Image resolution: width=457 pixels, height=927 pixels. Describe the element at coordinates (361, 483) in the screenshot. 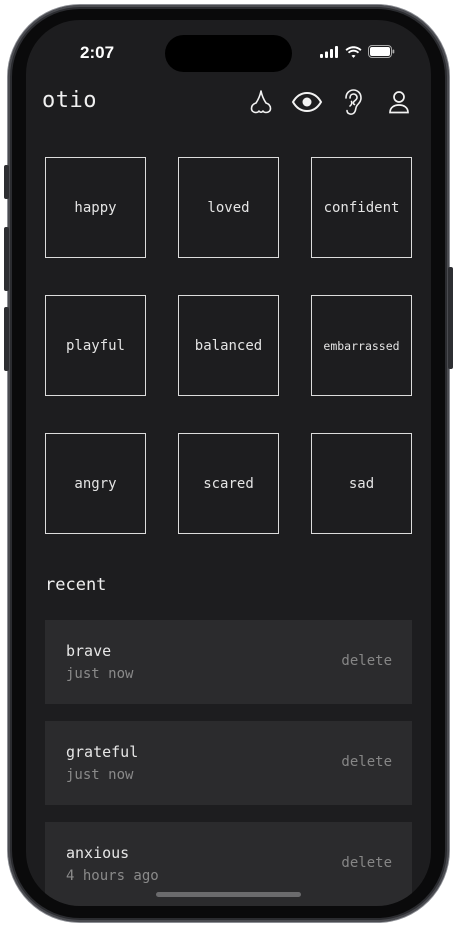

I see `emotion-tile-sad: sad` at that location.